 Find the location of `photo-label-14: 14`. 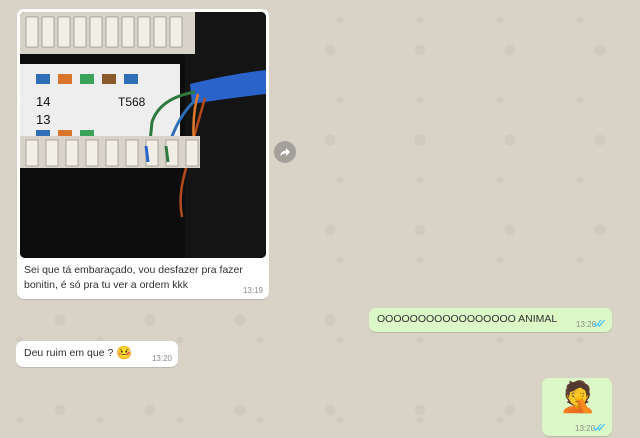

photo-label-14: 14 is located at coordinates (43, 101).